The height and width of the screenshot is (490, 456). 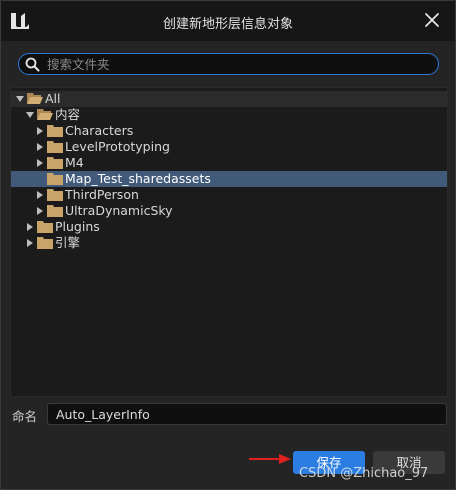 What do you see at coordinates (25, 416) in the screenshot?
I see `name-field-label: 命名` at bounding box center [25, 416].